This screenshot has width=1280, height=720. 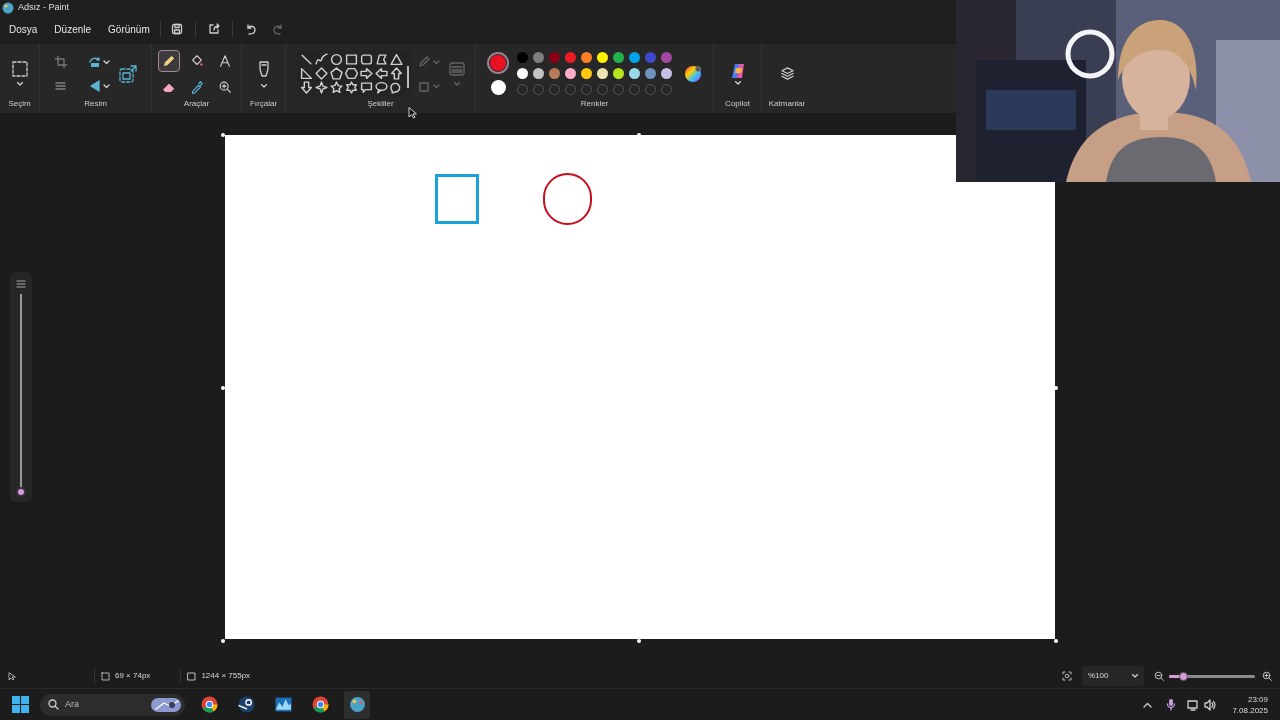 What do you see at coordinates (737, 70) in the screenshot?
I see `copilot-icon` at bounding box center [737, 70].